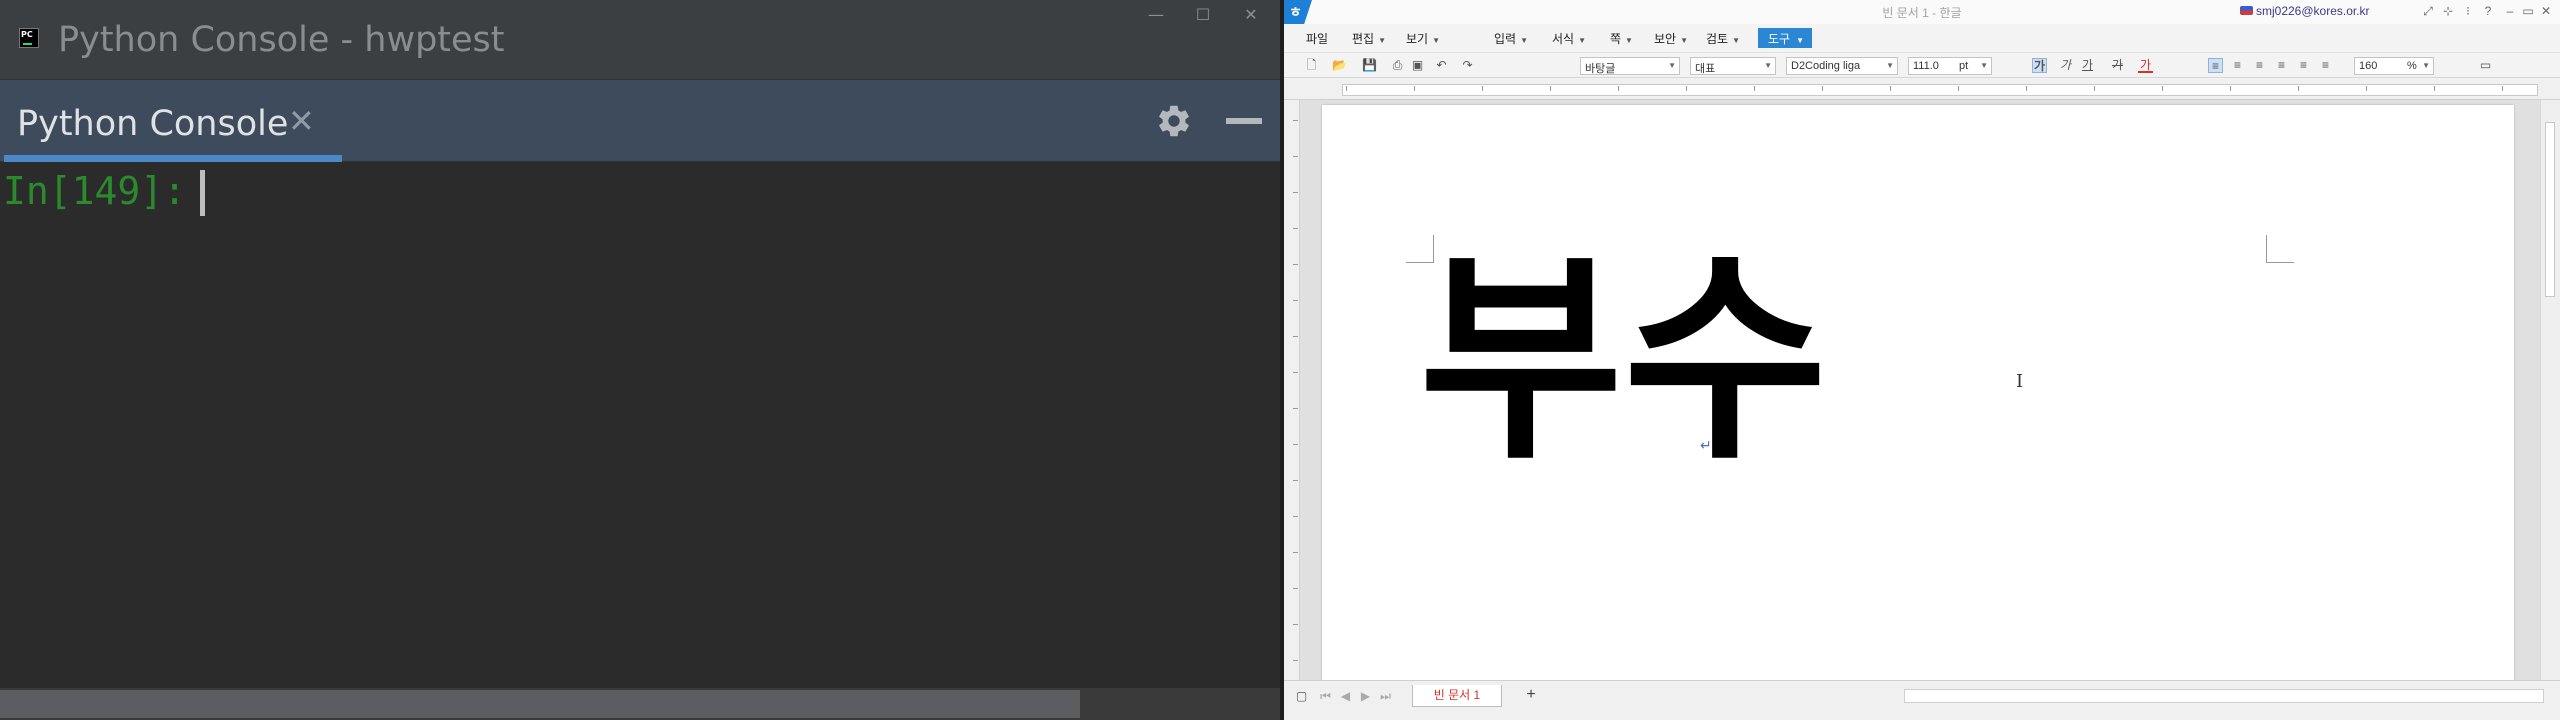  I want to click on maximize-window-icon: ☐, so click(1203, 15).